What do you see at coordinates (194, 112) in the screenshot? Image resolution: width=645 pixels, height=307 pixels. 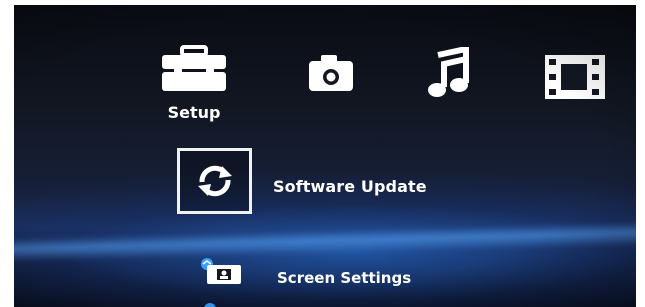 I see `category-setup-label: Setup` at bounding box center [194, 112].